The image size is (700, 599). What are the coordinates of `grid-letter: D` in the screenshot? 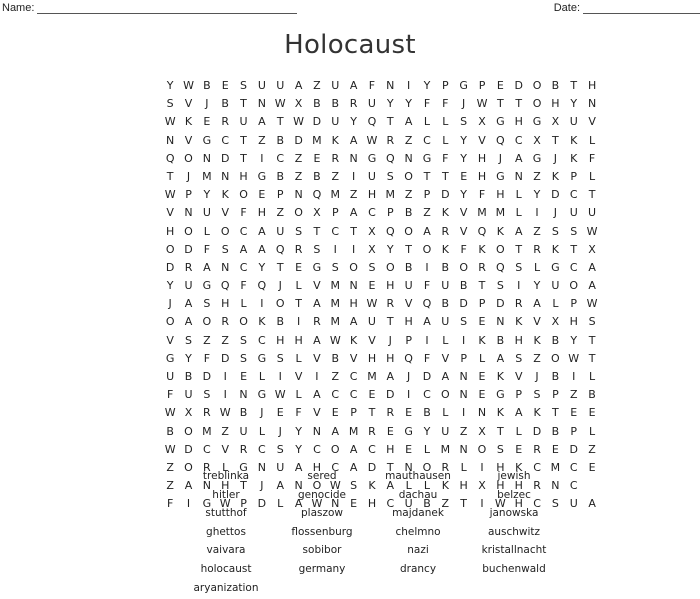 It's located at (390, 395).